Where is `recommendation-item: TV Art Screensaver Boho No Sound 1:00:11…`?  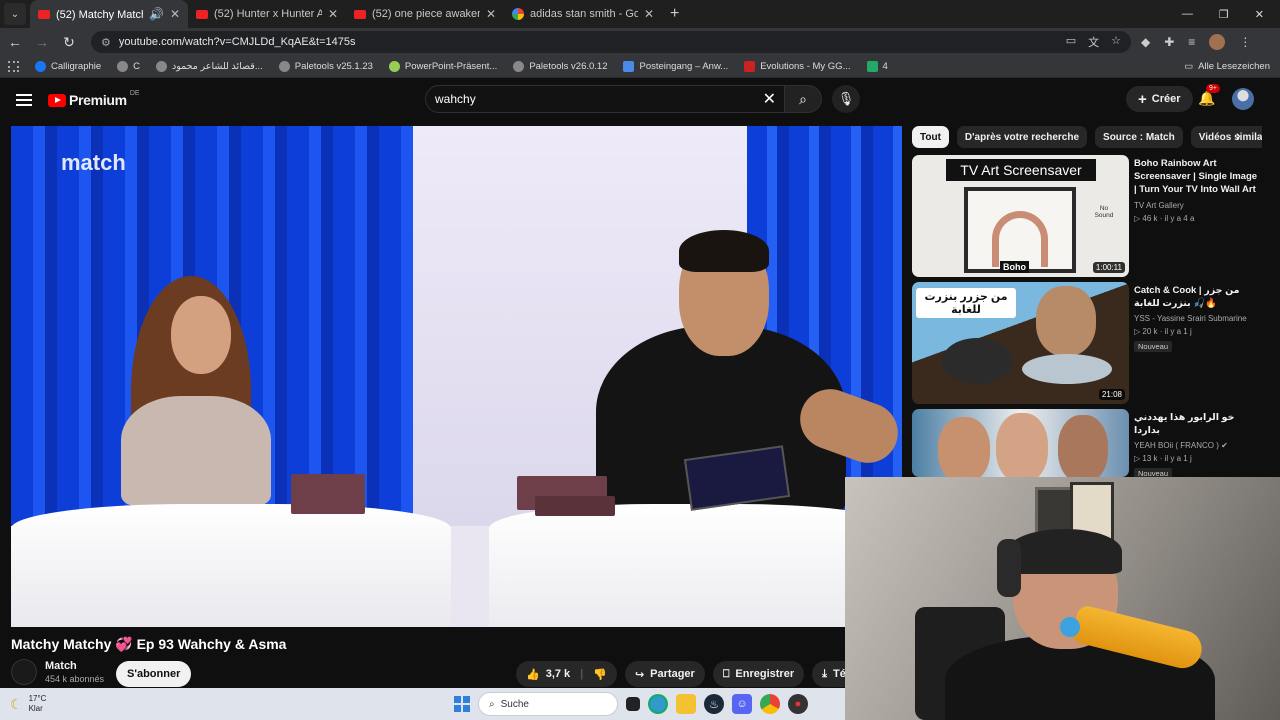 recommendation-item: TV Art Screensaver Boho No Sound 1:00:11… is located at coordinates (1087, 216).